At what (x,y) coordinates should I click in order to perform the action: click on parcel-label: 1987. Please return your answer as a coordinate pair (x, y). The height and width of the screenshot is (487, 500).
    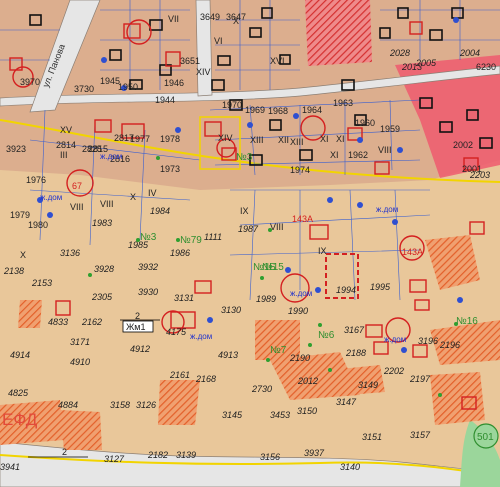
    Looking at the image, I should click on (248, 229).